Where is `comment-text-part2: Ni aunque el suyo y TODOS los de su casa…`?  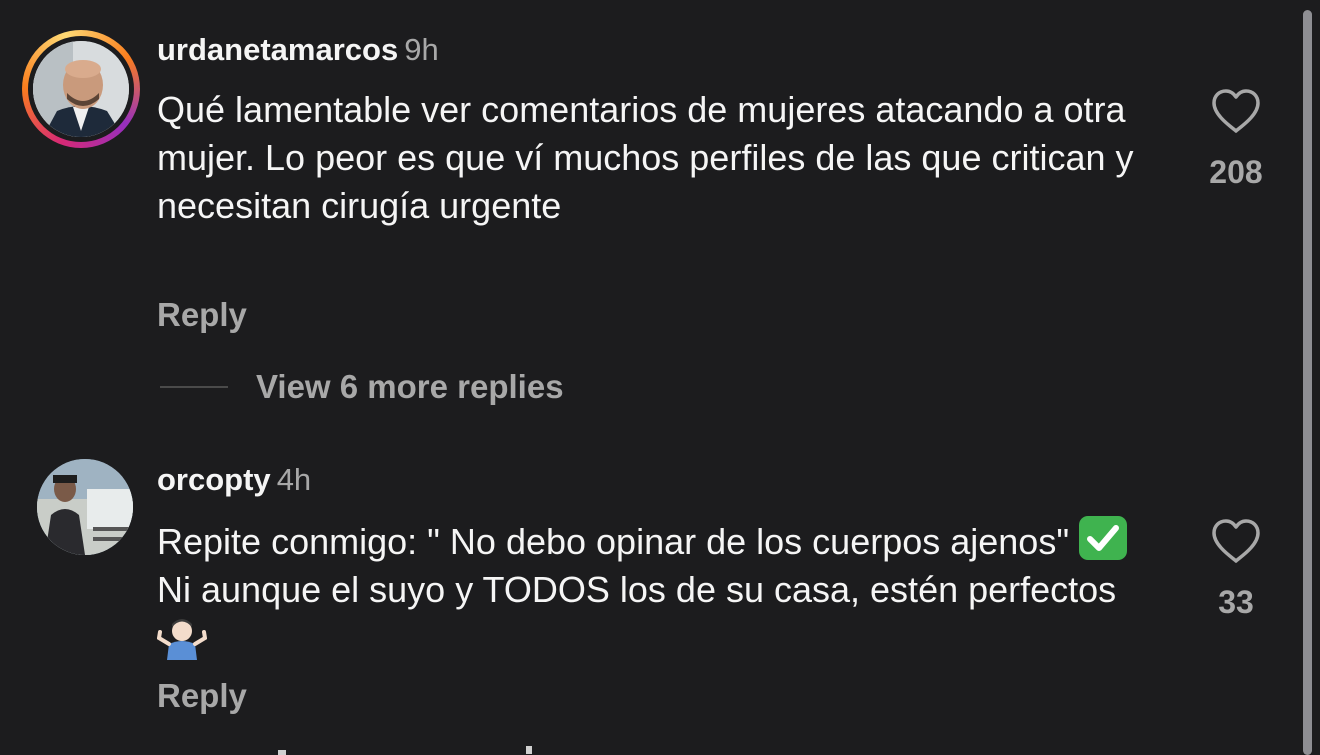 comment-text-part2: Ni aunque el suyo y TODOS los de su casa… is located at coordinates (637, 589).